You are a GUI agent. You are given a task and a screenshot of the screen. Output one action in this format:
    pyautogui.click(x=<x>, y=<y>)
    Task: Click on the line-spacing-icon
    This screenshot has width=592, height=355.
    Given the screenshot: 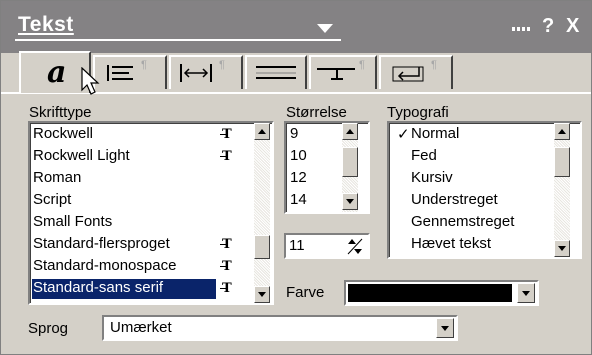 What is the action you would take?
    pyautogui.click(x=276, y=72)
    